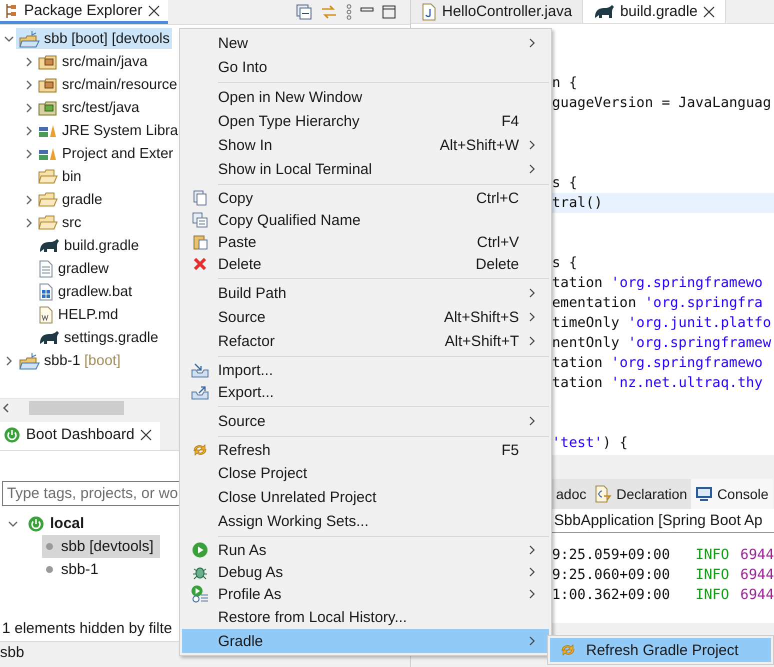  Describe the element at coordinates (88, 245) in the screenshot. I see `tree-item: build.gradle` at that location.